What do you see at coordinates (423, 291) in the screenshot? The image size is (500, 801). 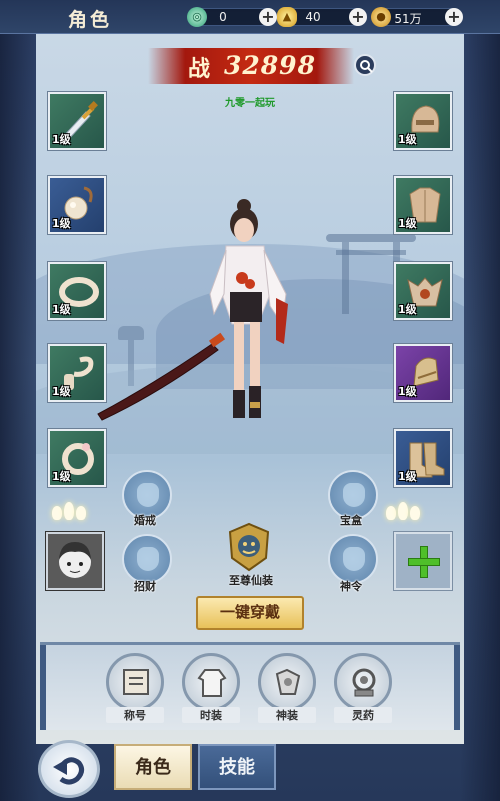 I see `equip-slot-shoulder: 1级` at bounding box center [423, 291].